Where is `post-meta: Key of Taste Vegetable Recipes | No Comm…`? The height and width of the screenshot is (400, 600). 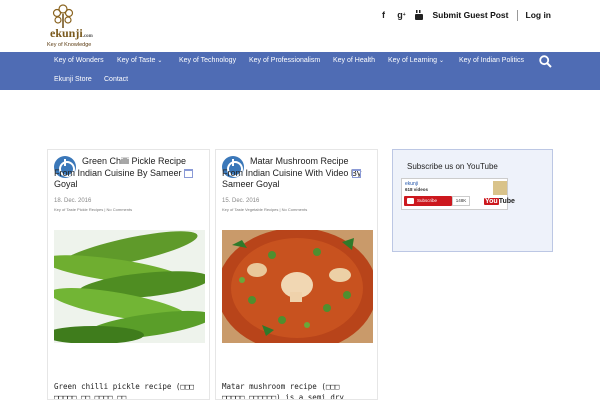 post-meta: Key of Taste Vegetable Recipes | No Comm… is located at coordinates (264, 209).